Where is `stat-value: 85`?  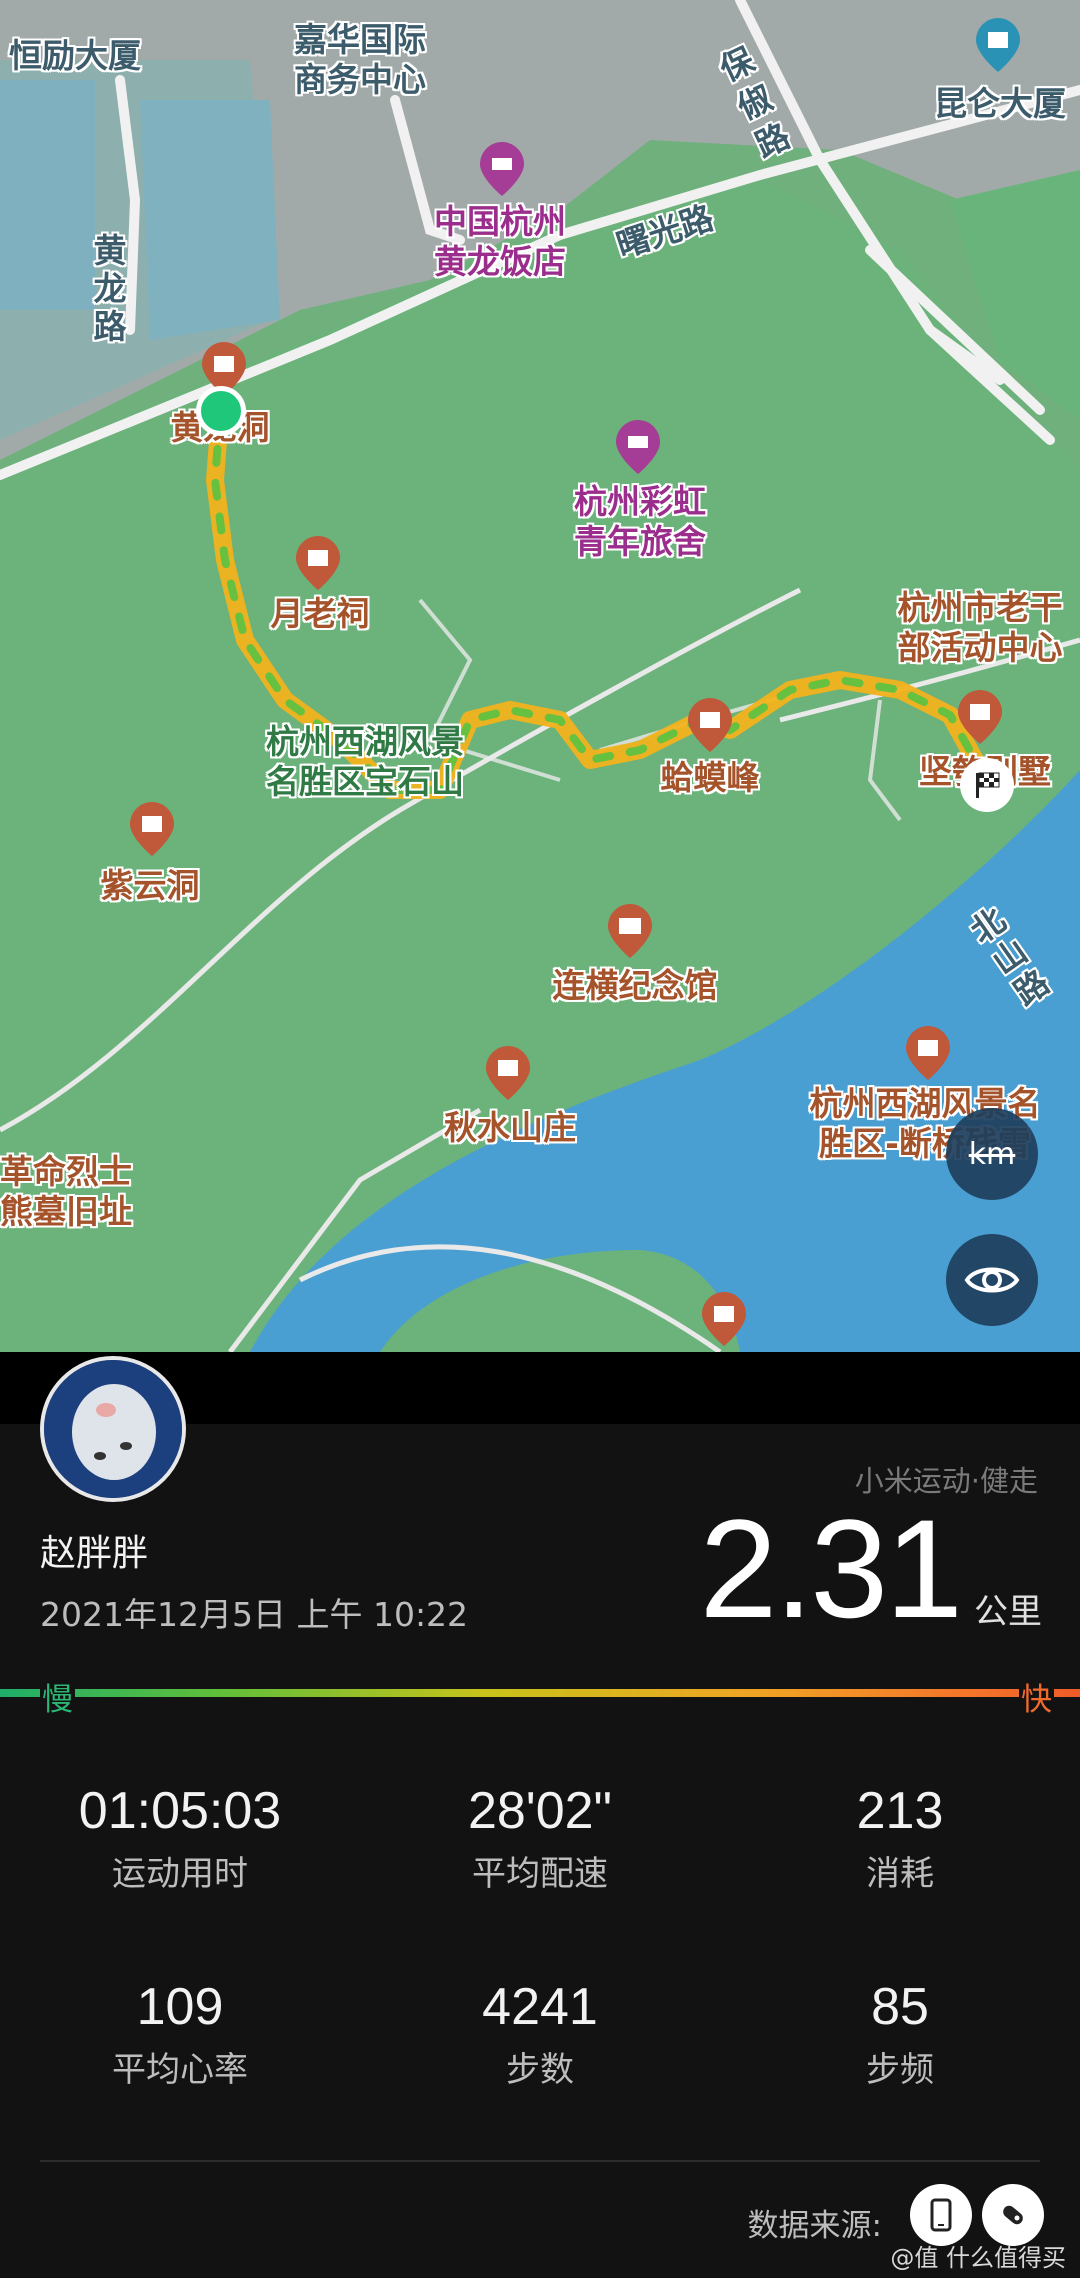 stat-value: 85 is located at coordinates (900, 2007).